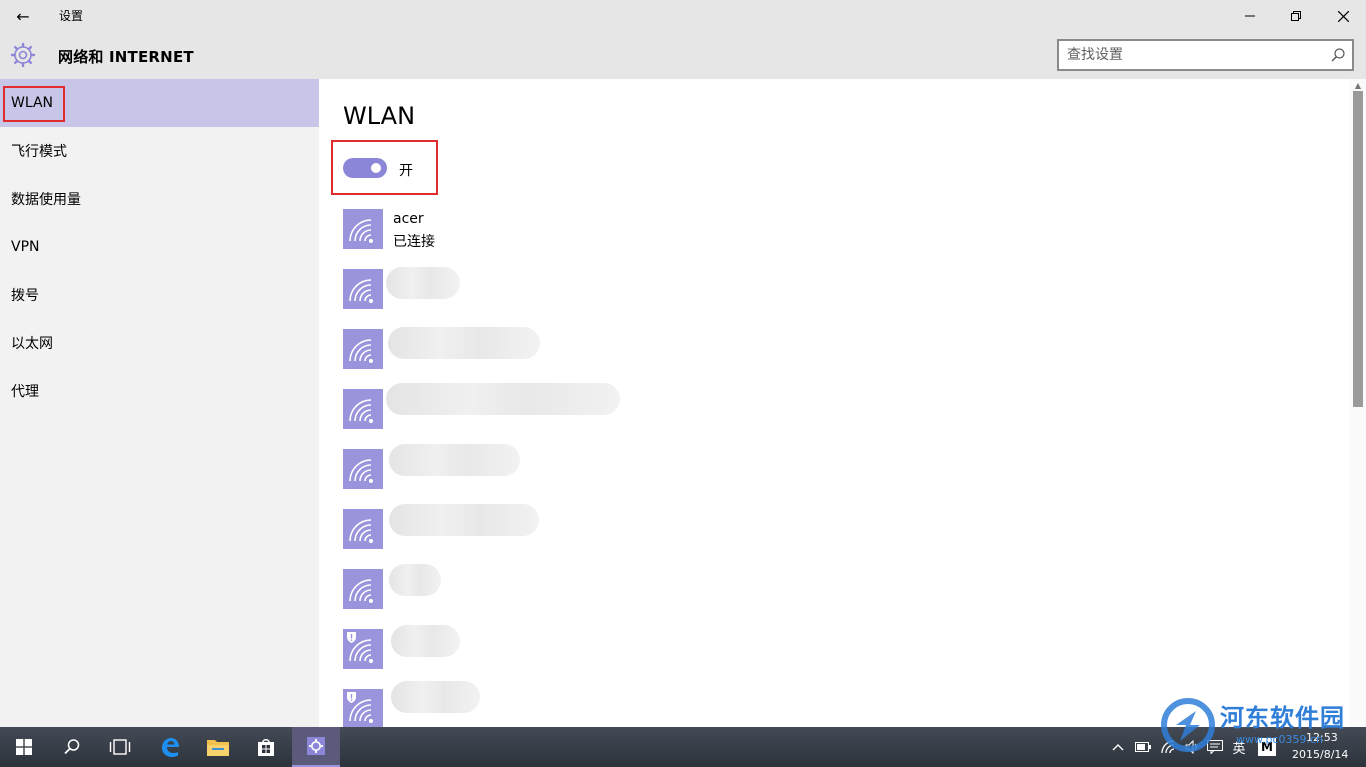 Image resolution: width=1366 pixels, height=767 pixels. I want to click on store-button, so click(266, 747).